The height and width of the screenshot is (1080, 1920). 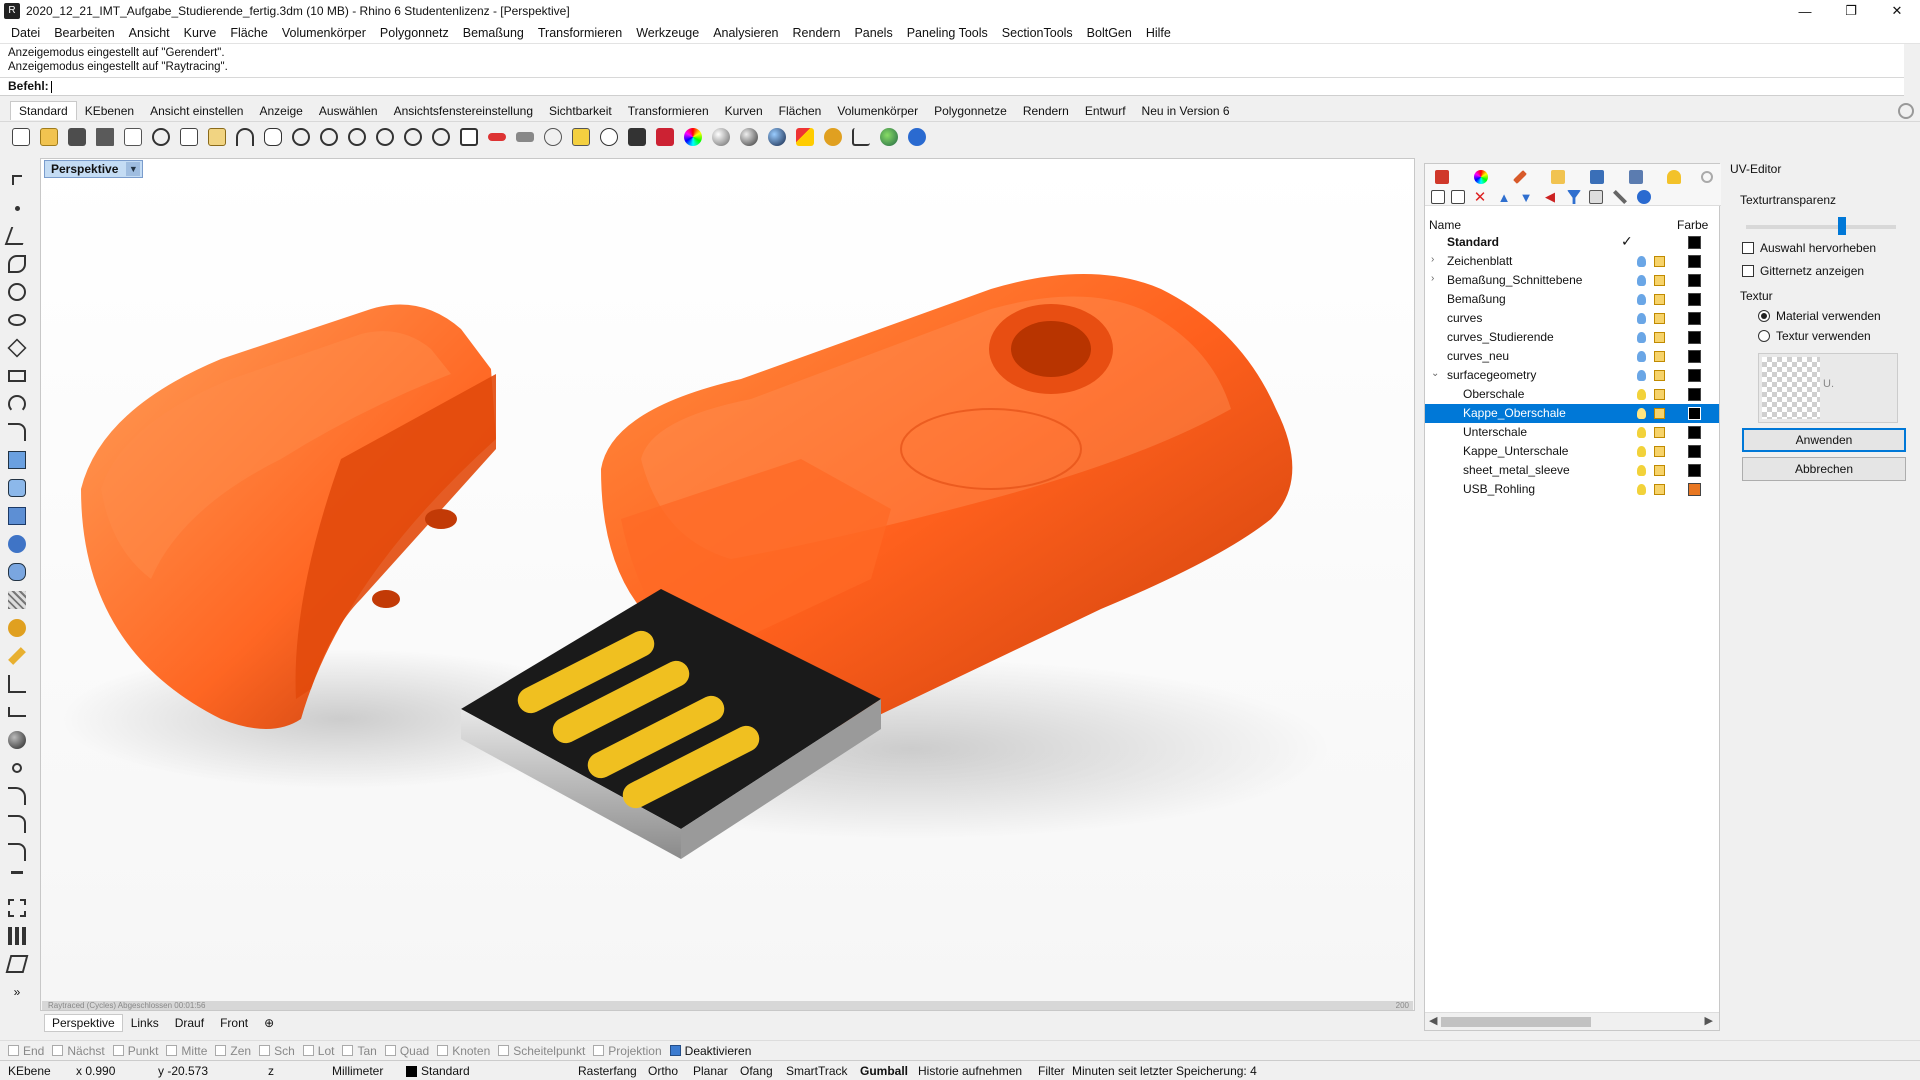 I want to click on delete-layer-button: ✕, so click(x=1480, y=197).